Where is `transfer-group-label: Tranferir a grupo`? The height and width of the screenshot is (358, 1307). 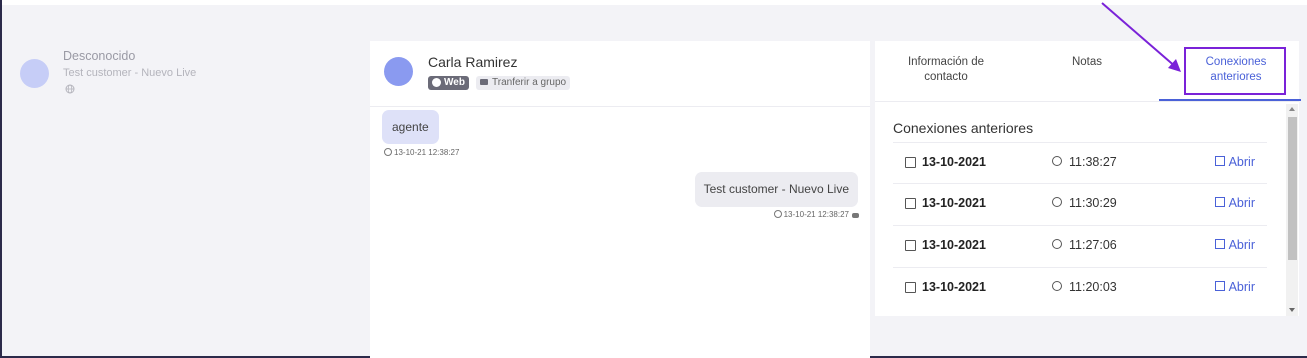
transfer-group-label: Tranferir a grupo is located at coordinates (529, 82).